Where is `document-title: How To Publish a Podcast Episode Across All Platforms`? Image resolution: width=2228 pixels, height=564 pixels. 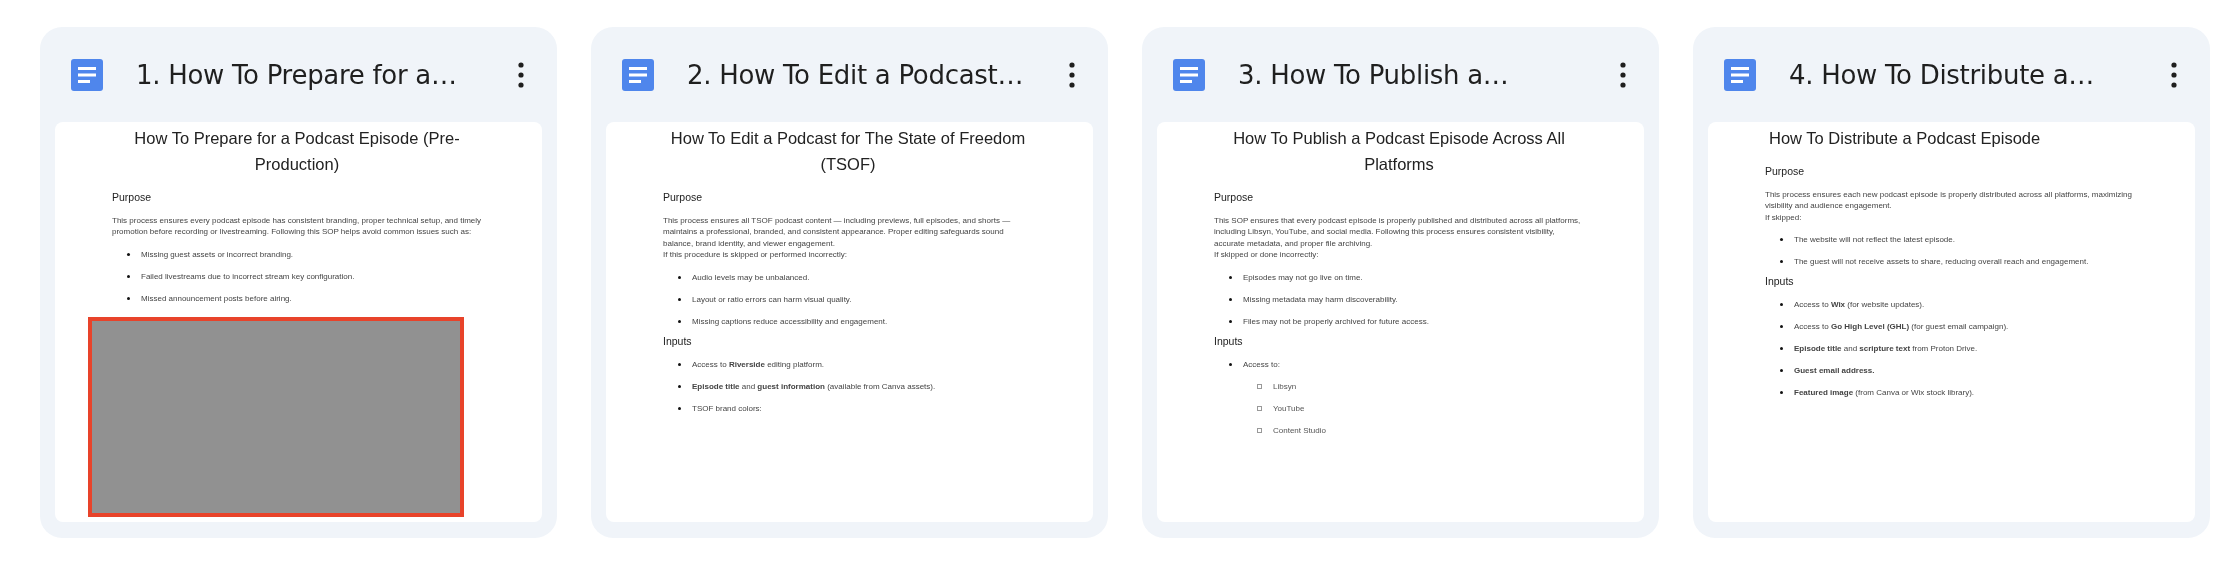
document-title: How To Publish a Podcast Episode Across All Platforms is located at coordinates (1399, 151).